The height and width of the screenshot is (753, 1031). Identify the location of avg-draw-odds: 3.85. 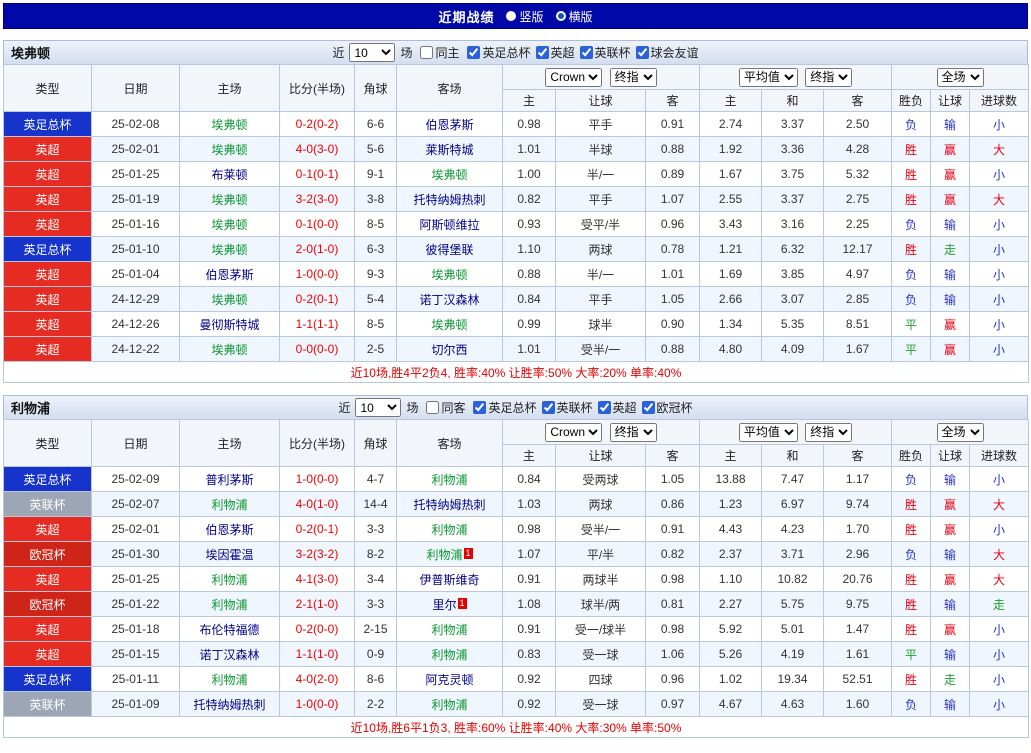
(792, 274).